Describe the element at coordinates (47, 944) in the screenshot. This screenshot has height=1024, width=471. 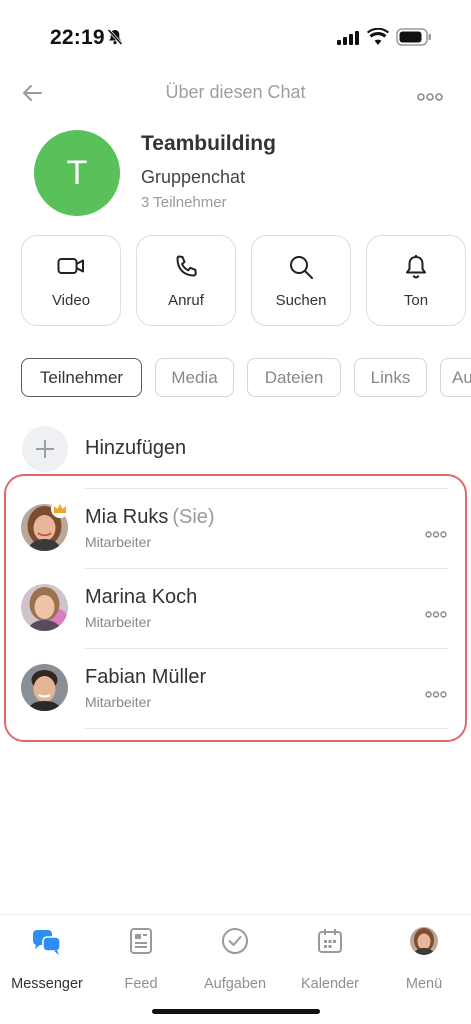
I see `messenger-icon` at that location.